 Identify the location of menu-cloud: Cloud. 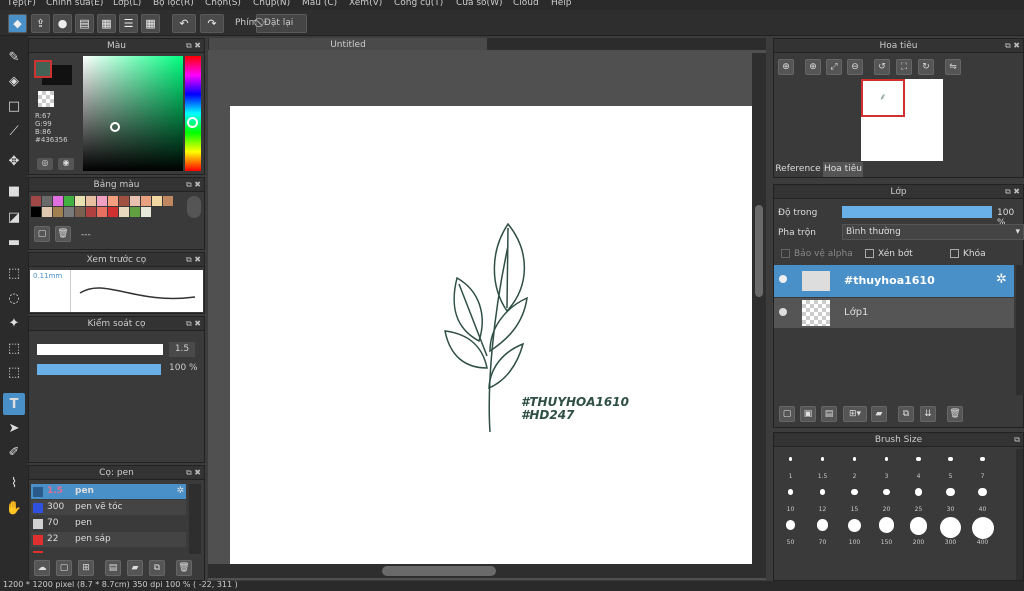
(526, 4).